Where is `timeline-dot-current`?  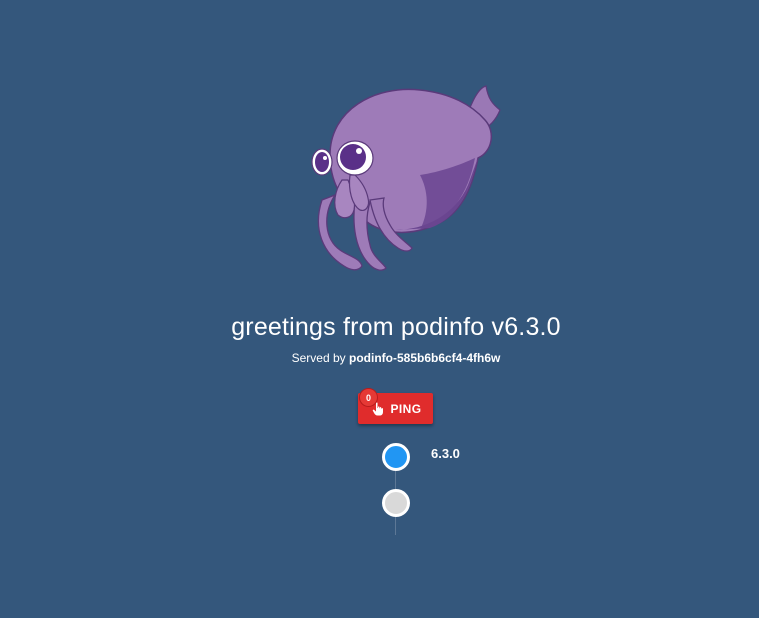
timeline-dot-current is located at coordinates (396, 457).